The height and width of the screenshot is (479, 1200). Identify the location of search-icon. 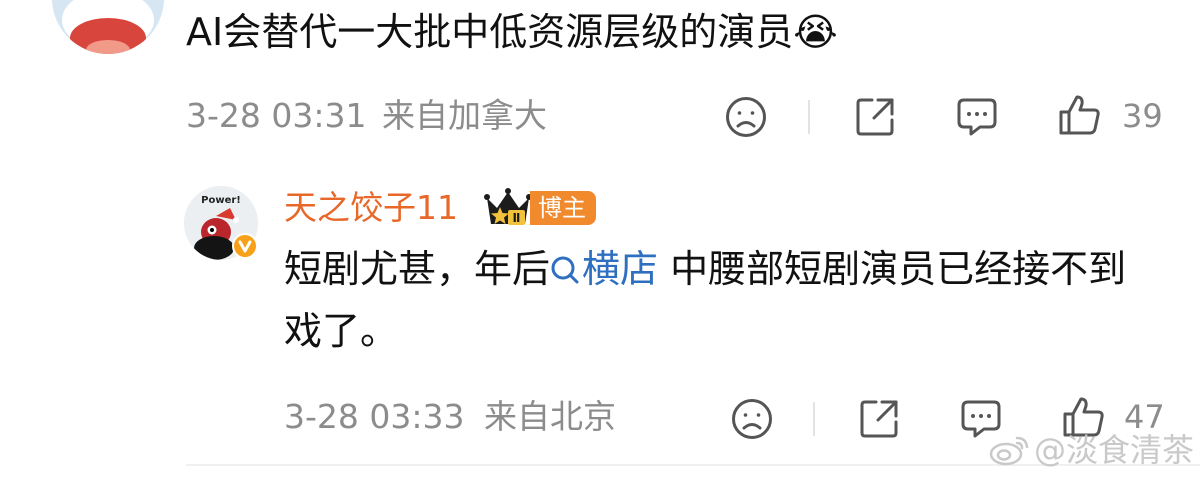
(565, 273).